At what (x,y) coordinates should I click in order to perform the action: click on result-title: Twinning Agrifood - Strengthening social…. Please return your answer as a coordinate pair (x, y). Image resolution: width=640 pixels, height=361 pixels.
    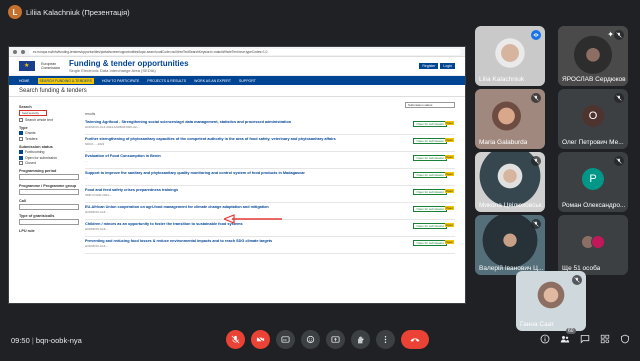
    Looking at the image, I should click on (188, 122).